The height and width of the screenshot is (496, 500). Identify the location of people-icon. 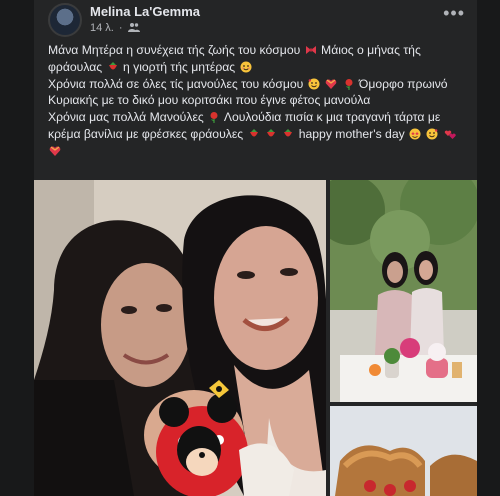
(133, 27).